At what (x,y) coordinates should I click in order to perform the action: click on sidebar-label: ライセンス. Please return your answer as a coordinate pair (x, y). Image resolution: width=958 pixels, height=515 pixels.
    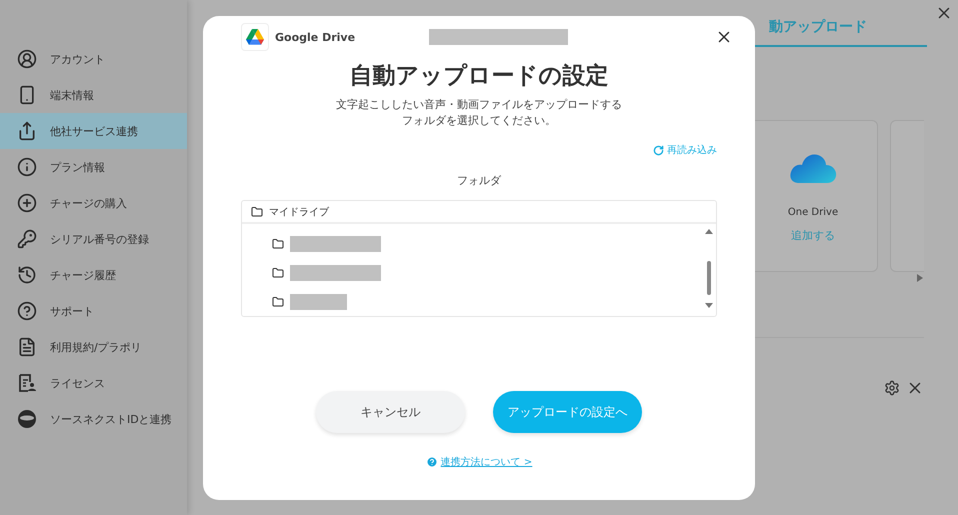
    Looking at the image, I should click on (77, 383).